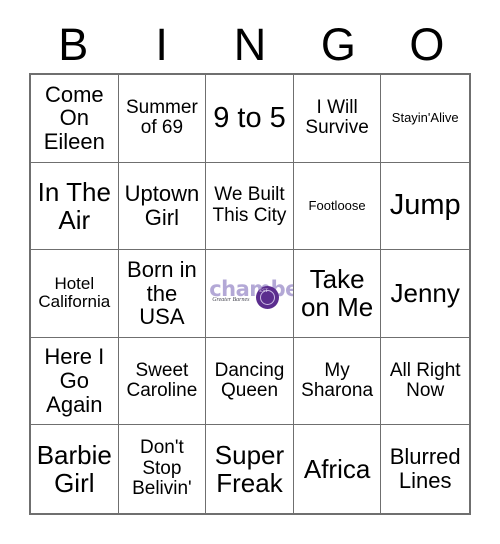 This screenshot has width=500, height=544. I want to click on bingo-cell-g2: Footloose, so click(337, 206).